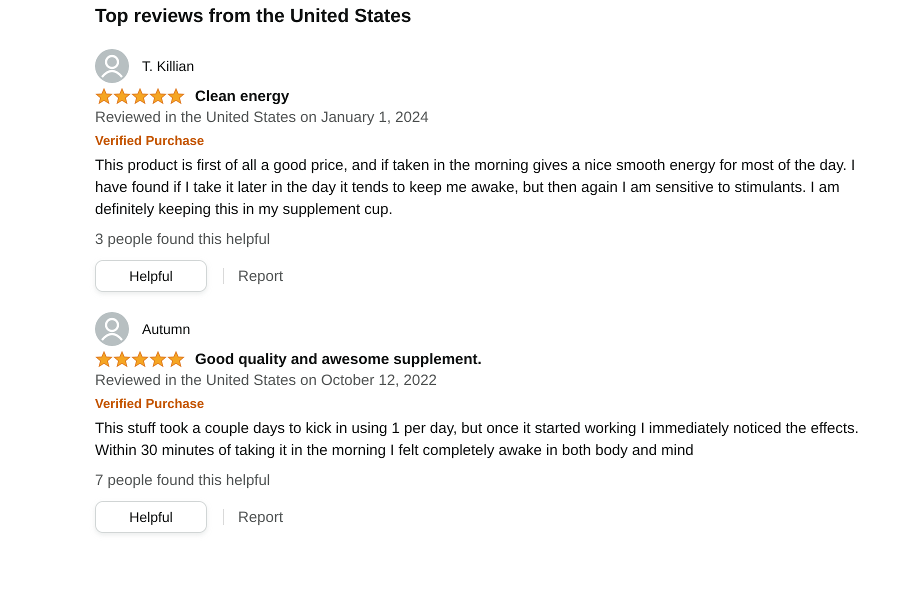  Describe the element at coordinates (266, 381) in the screenshot. I see `review-date: Reviewed in the United States on October 12, 2022` at that location.